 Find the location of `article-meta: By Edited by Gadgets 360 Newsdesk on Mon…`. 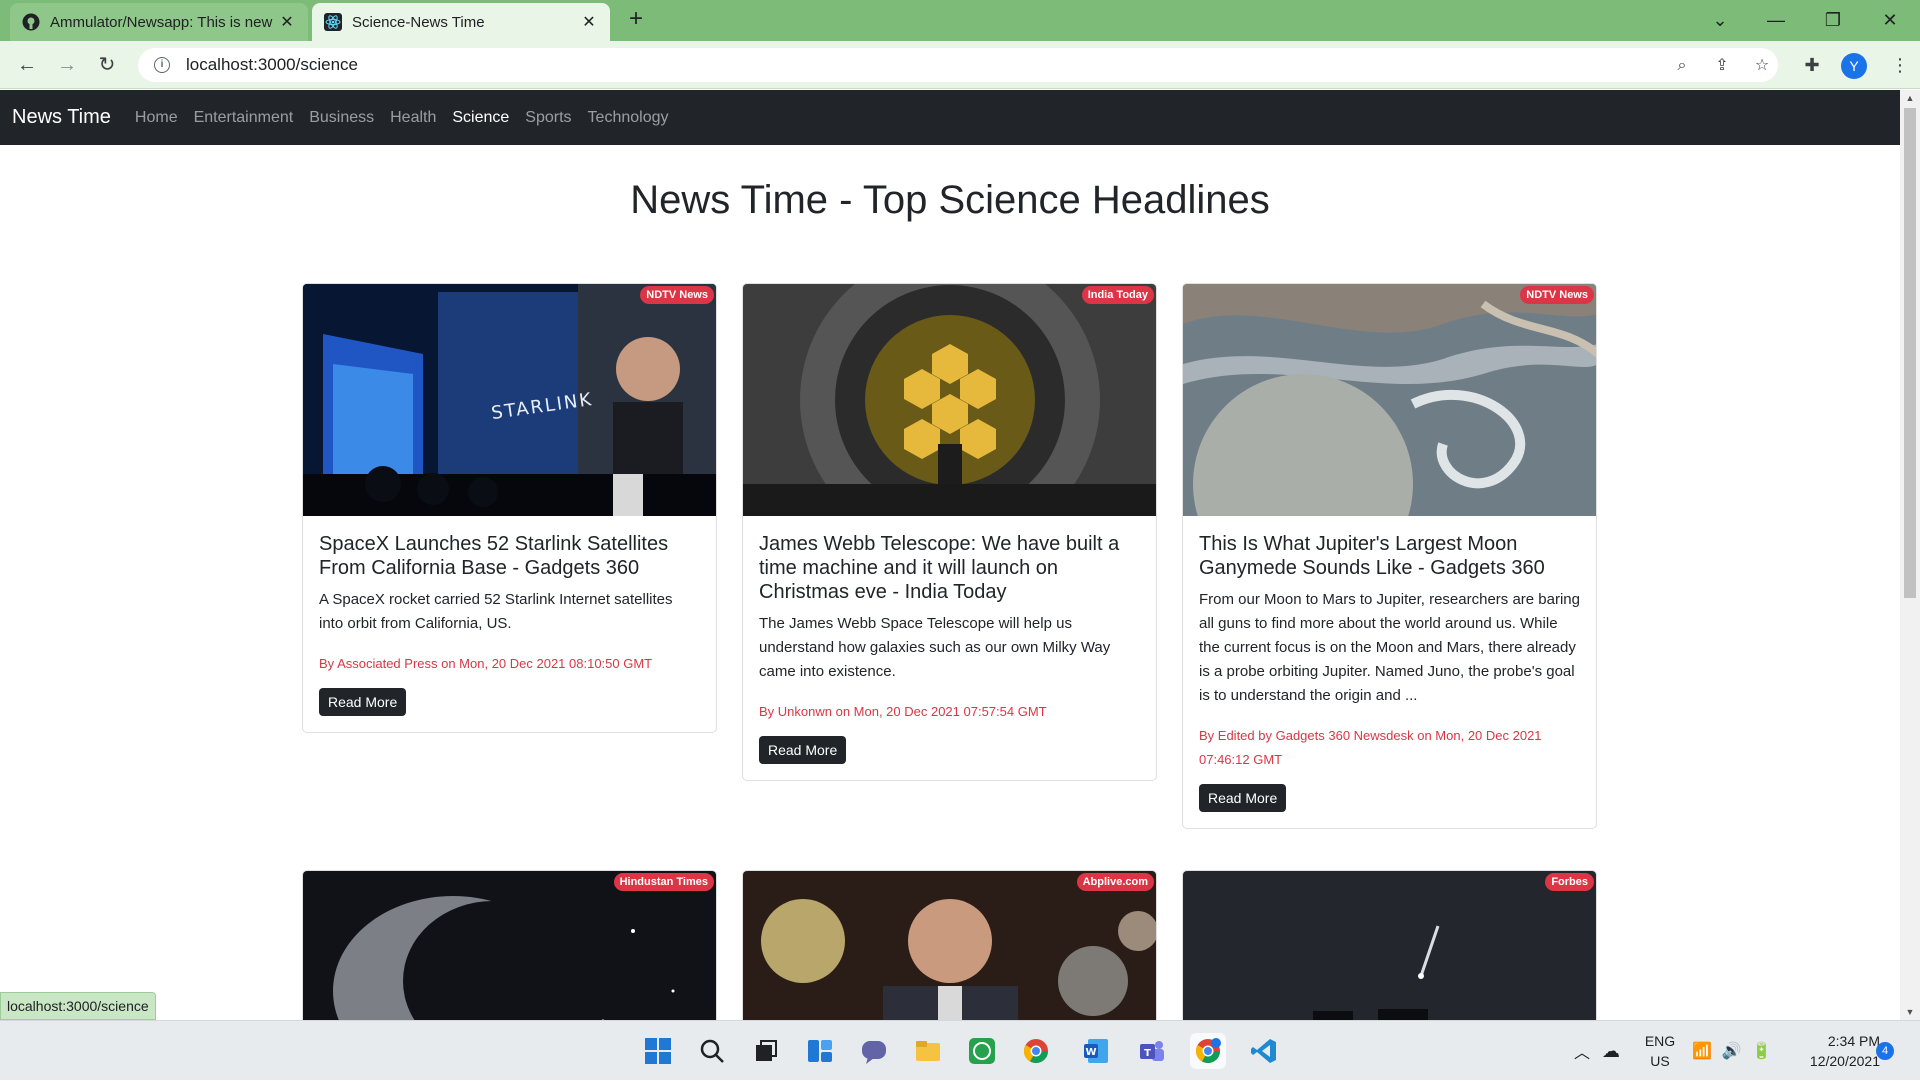

article-meta: By Edited by Gadgets 360 Newsdesk on Mon… is located at coordinates (1370, 747).